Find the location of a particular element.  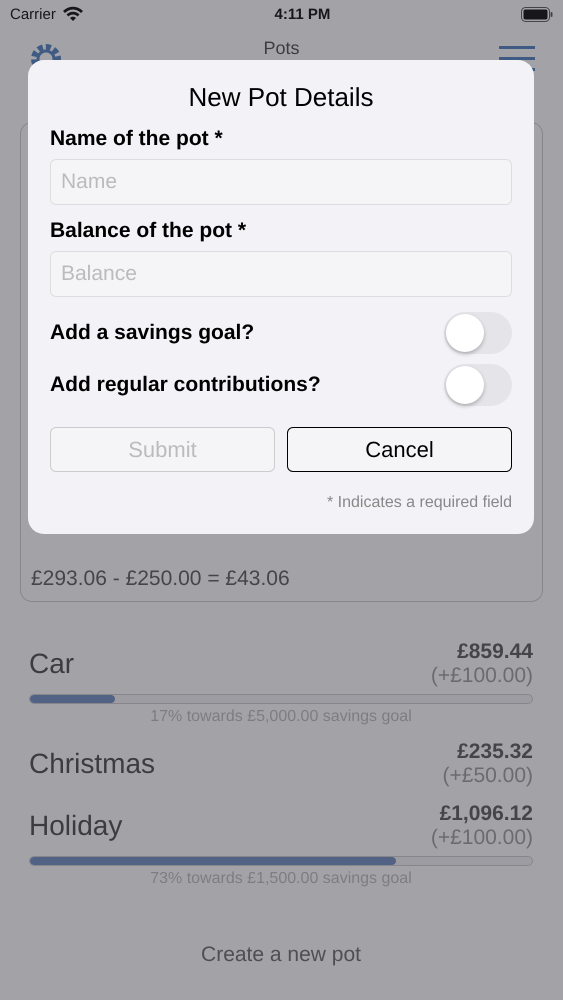

required-note: * Indicates a required field is located at coordinates (419, 503).